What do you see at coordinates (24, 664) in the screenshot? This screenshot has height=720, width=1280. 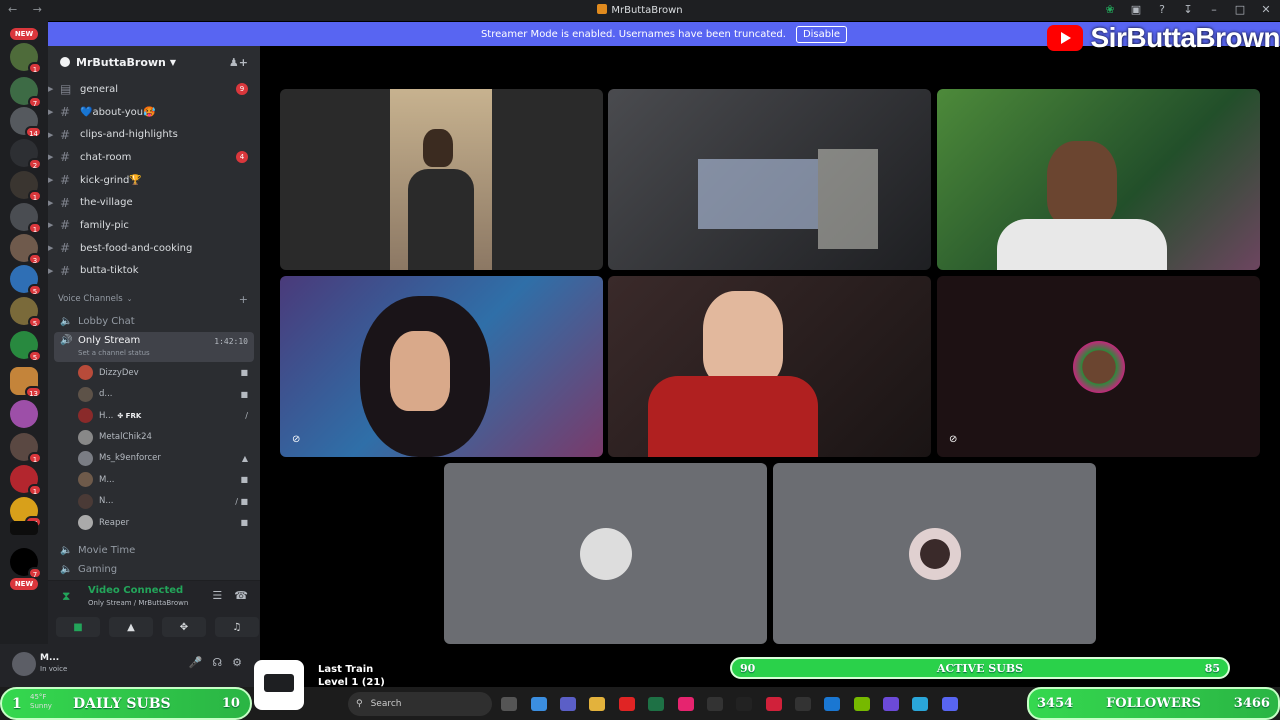 I see `user-avatar` at bounding box center [24, 664].